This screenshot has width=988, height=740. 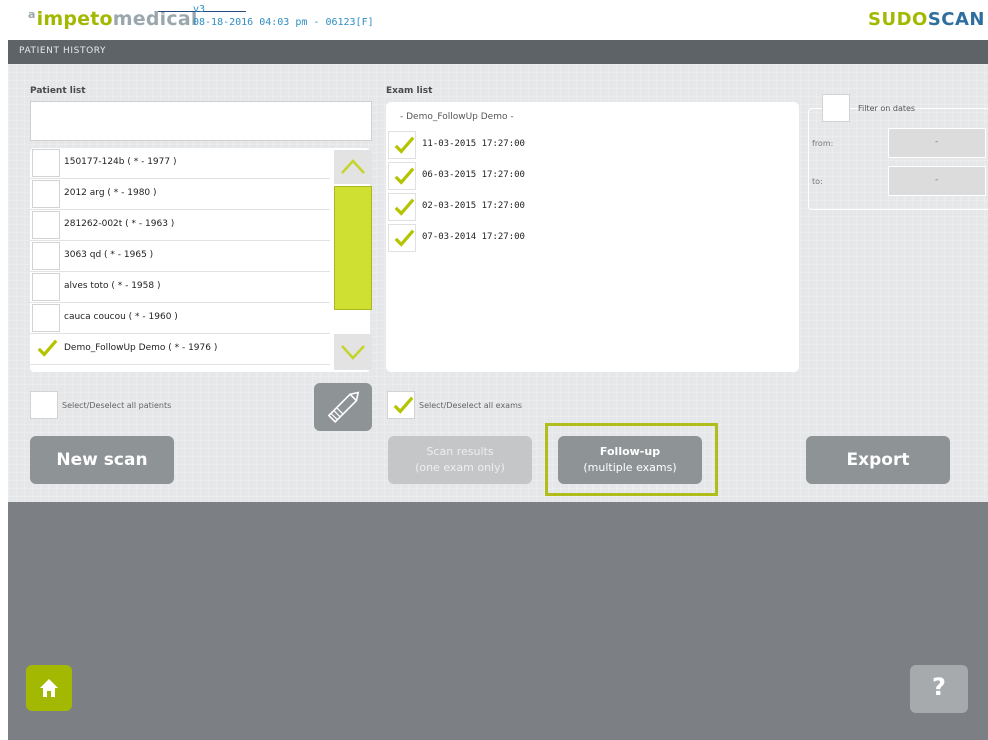 I want to click on patient-name: Demo_FollowUp Demo ( * - 1976 ), so click(x=141, y=348).